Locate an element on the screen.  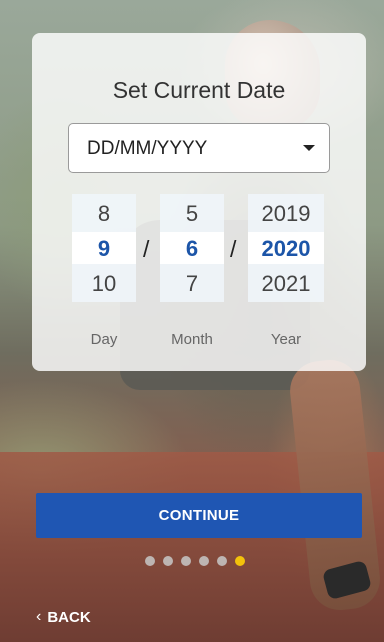
day-picker: 8 9 10 is located at coordinates (104, 248).